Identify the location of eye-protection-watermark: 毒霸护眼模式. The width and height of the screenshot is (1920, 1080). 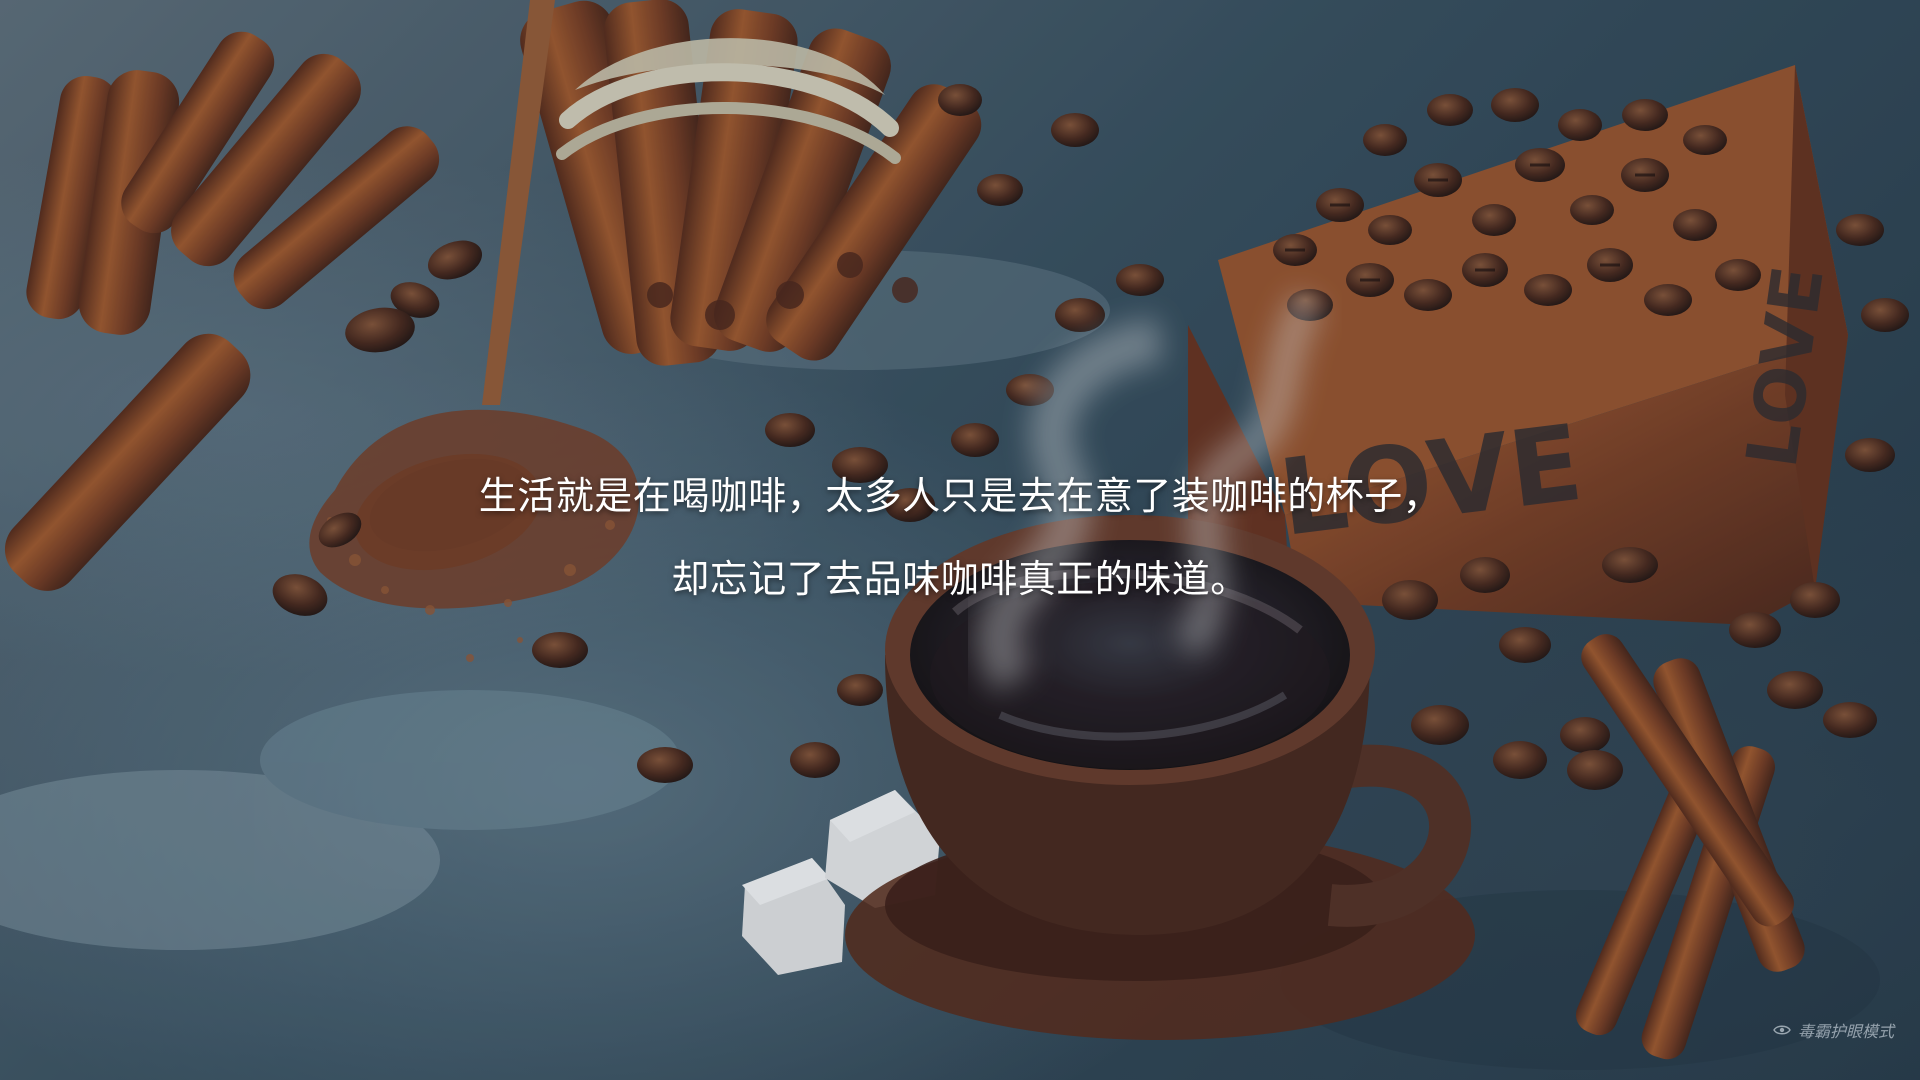
(1833, 1030).